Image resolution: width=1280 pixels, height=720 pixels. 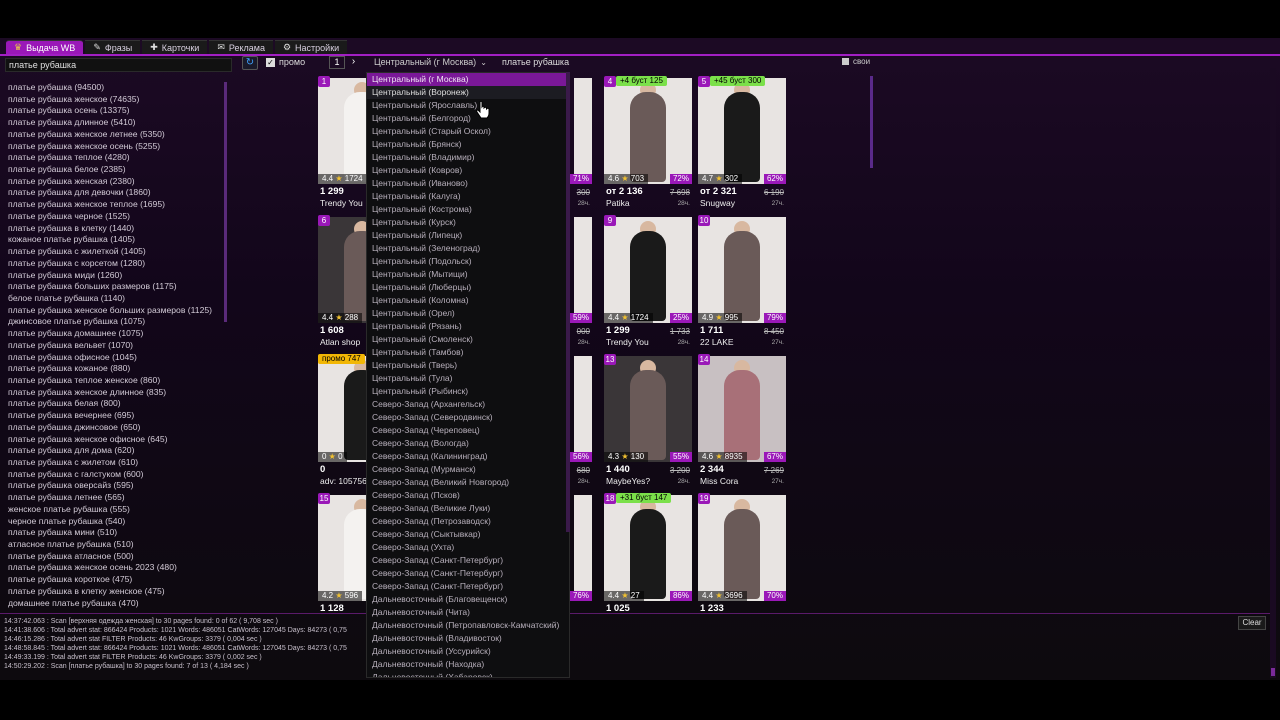 I want to click on region-option: Дальневосточный (Уссурийск), so click(x=468, y=651).